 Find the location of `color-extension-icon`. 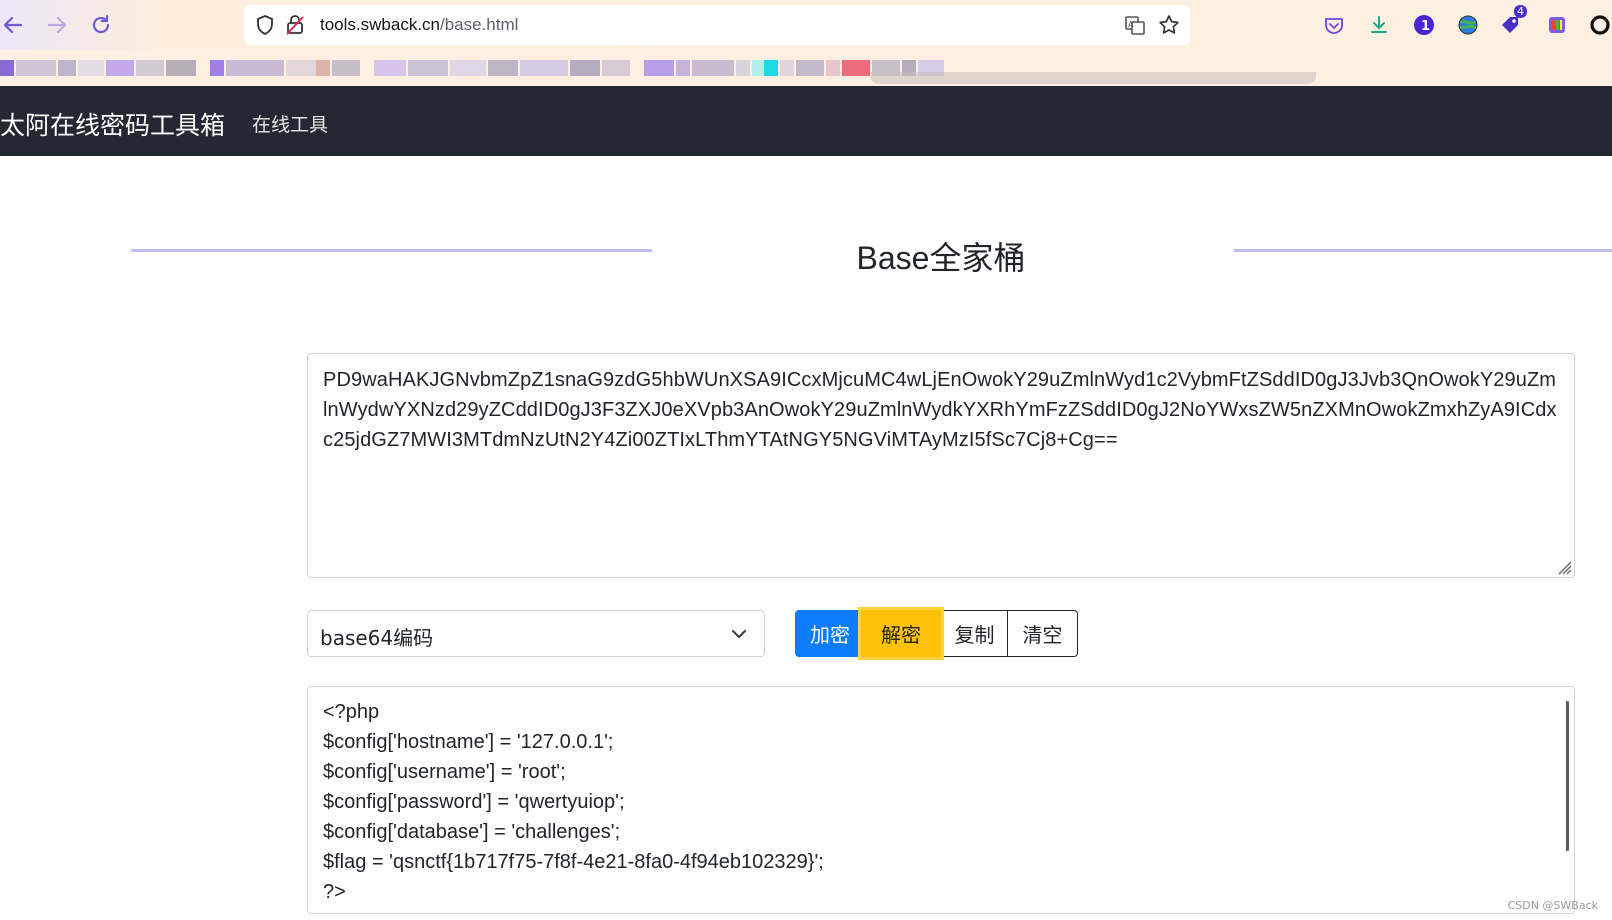

color-extension-icon is located at coordinates (1557, 25).